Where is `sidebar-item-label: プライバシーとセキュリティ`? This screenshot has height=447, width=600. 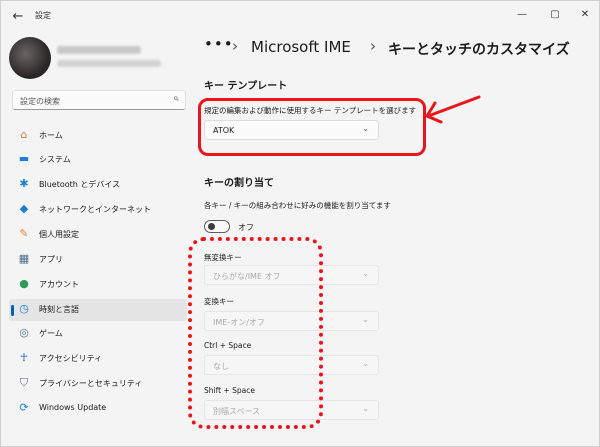
sidebar-item-label: プライバシーとセキュリティ is located at coordinates (91, 383).